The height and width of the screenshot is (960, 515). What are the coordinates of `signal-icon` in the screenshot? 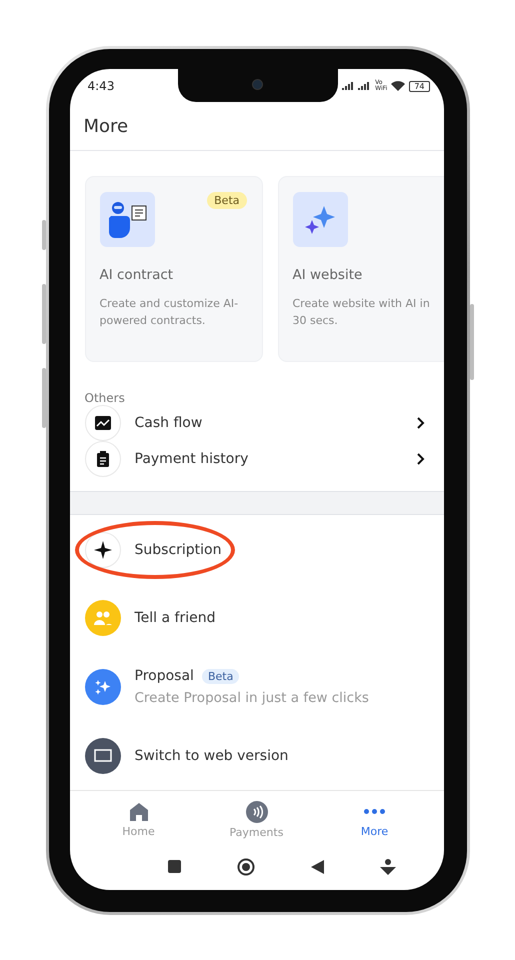 It's located at (356, 86).